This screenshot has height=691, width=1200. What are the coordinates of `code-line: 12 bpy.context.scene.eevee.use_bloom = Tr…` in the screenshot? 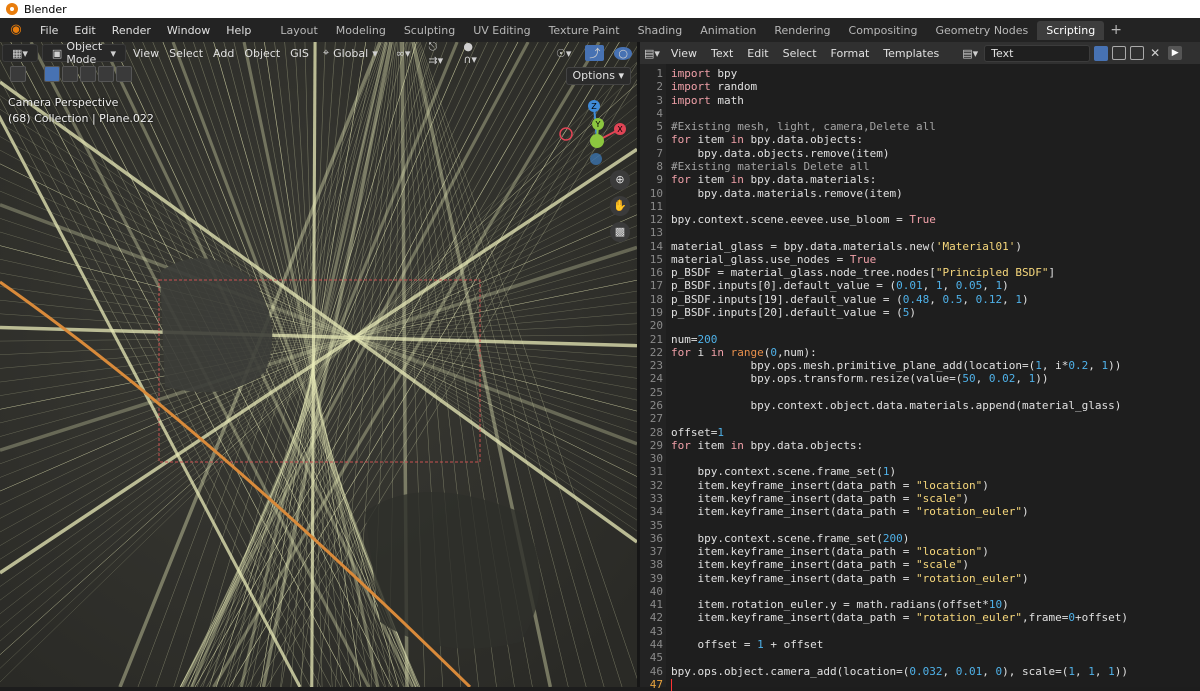 It's located at (920, 219).